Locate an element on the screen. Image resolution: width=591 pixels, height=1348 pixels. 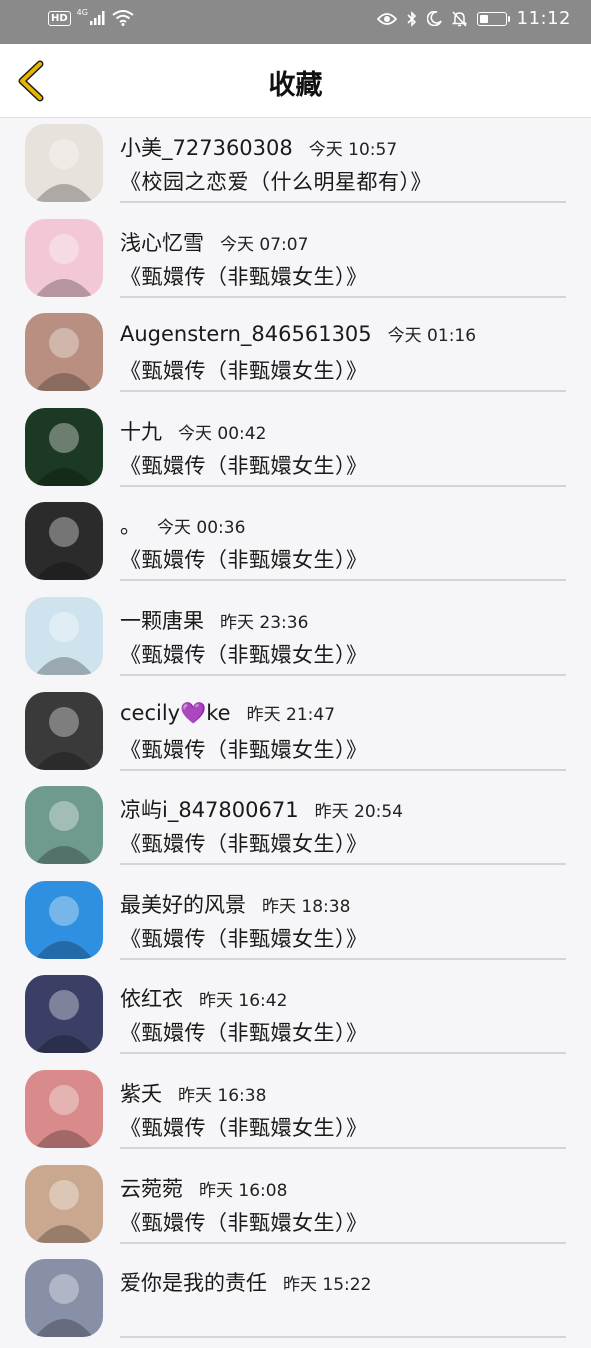
story-title: 《校园之恋爱（什么明星都有）》 is located at coordinates (276, 181).